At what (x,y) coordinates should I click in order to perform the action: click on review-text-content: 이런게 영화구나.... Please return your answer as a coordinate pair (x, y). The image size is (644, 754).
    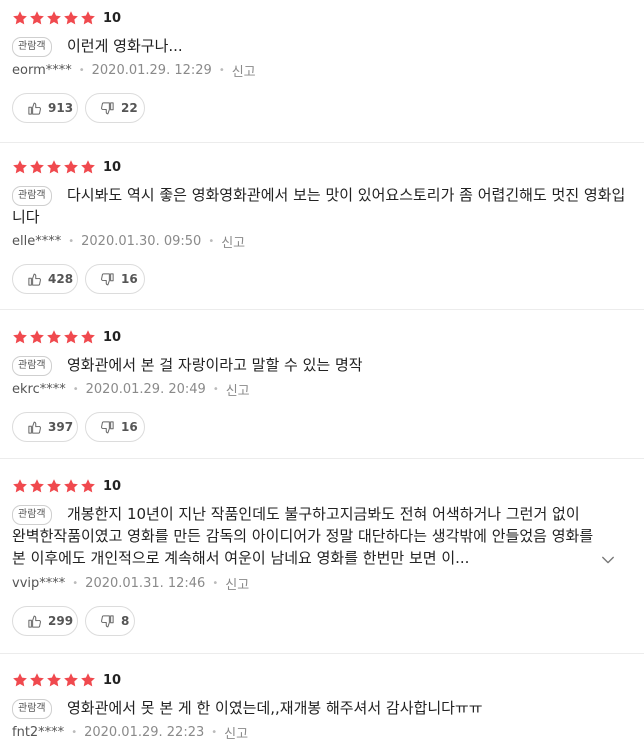
    Looking at the image, I should click on (125, 46).